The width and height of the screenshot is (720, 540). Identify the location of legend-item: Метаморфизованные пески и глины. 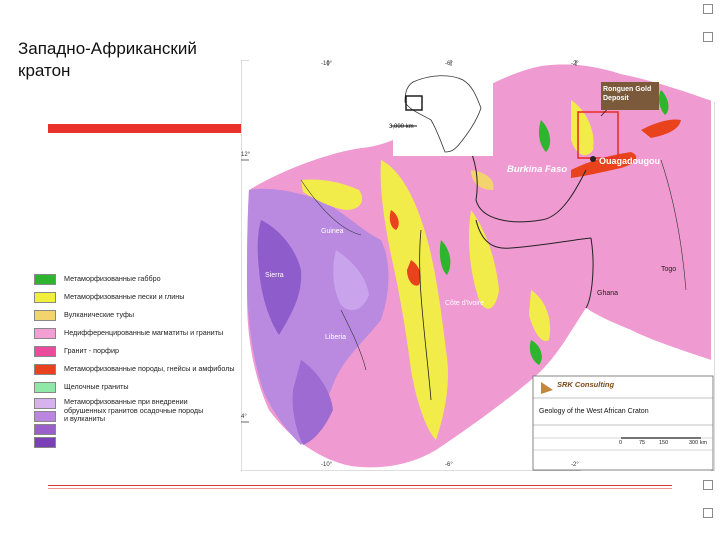
(109, 297).